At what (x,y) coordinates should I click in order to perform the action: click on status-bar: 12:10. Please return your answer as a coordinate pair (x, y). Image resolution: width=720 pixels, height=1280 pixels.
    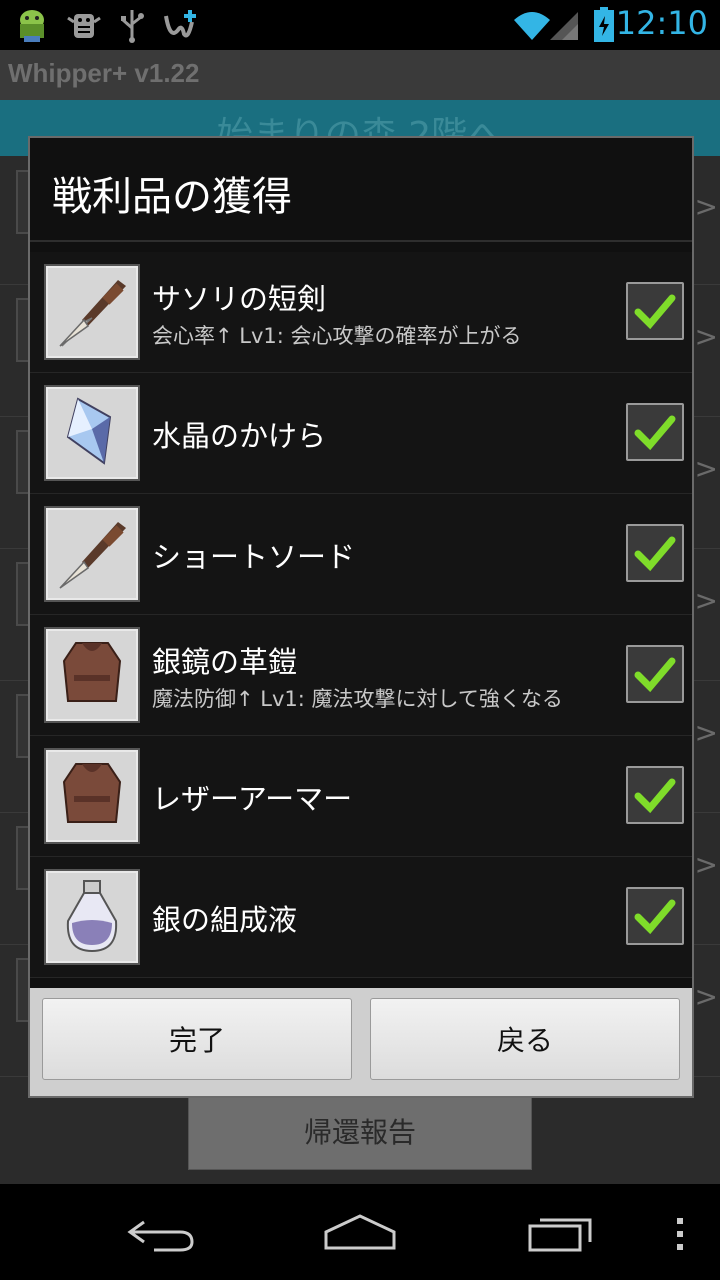
    Looking at the image, I should click on (360, 25).